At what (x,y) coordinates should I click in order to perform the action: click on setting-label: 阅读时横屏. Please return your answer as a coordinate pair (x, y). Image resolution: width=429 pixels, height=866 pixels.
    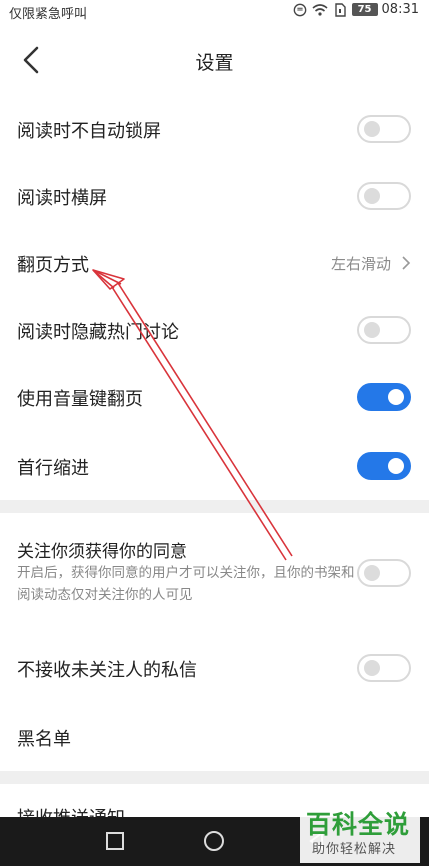
    Looking at the image, I should click on (62, 198).